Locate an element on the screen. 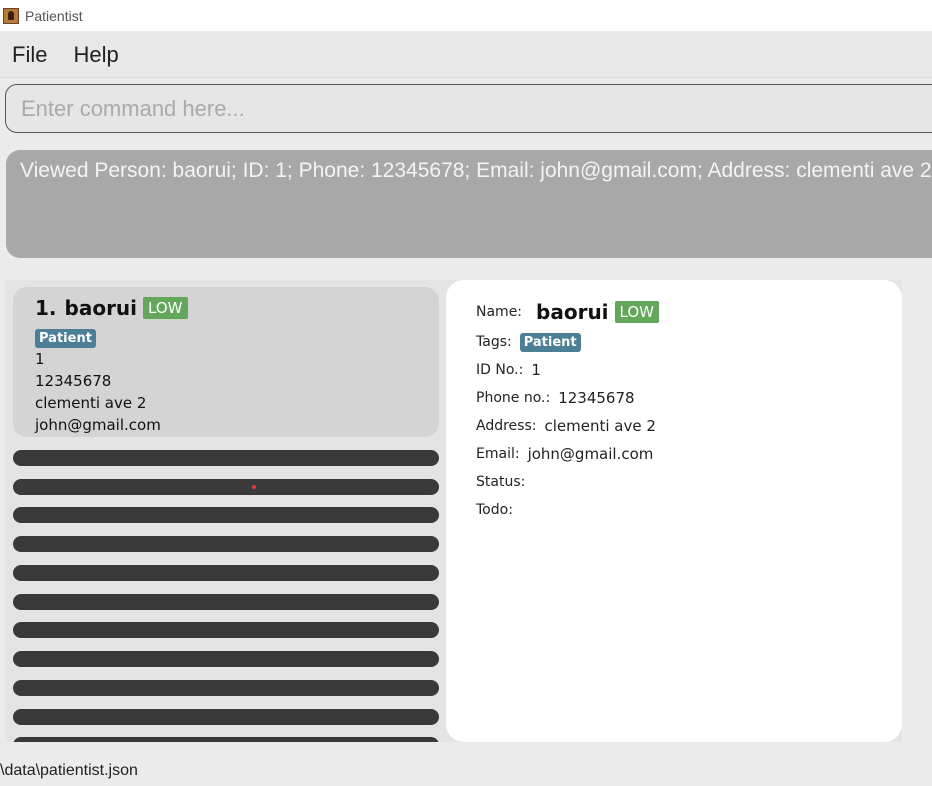  detail-name: baorui is located at coordinates (572, 312).